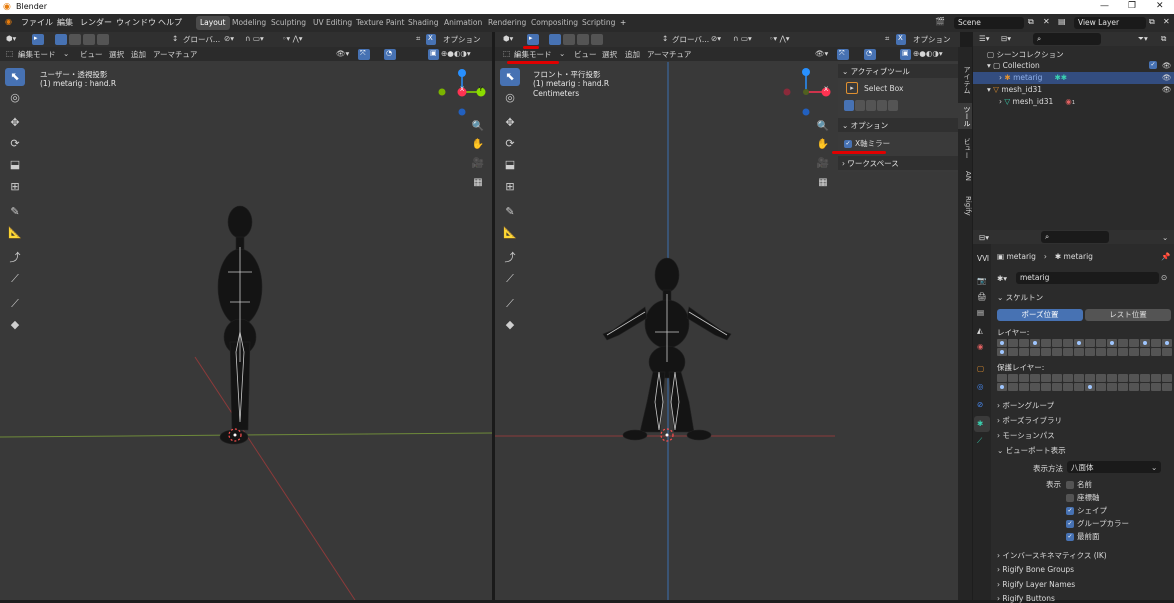 This screenshot has width=1174, height=603. I want to click on tab-view: ビュー, so click(965, 148).